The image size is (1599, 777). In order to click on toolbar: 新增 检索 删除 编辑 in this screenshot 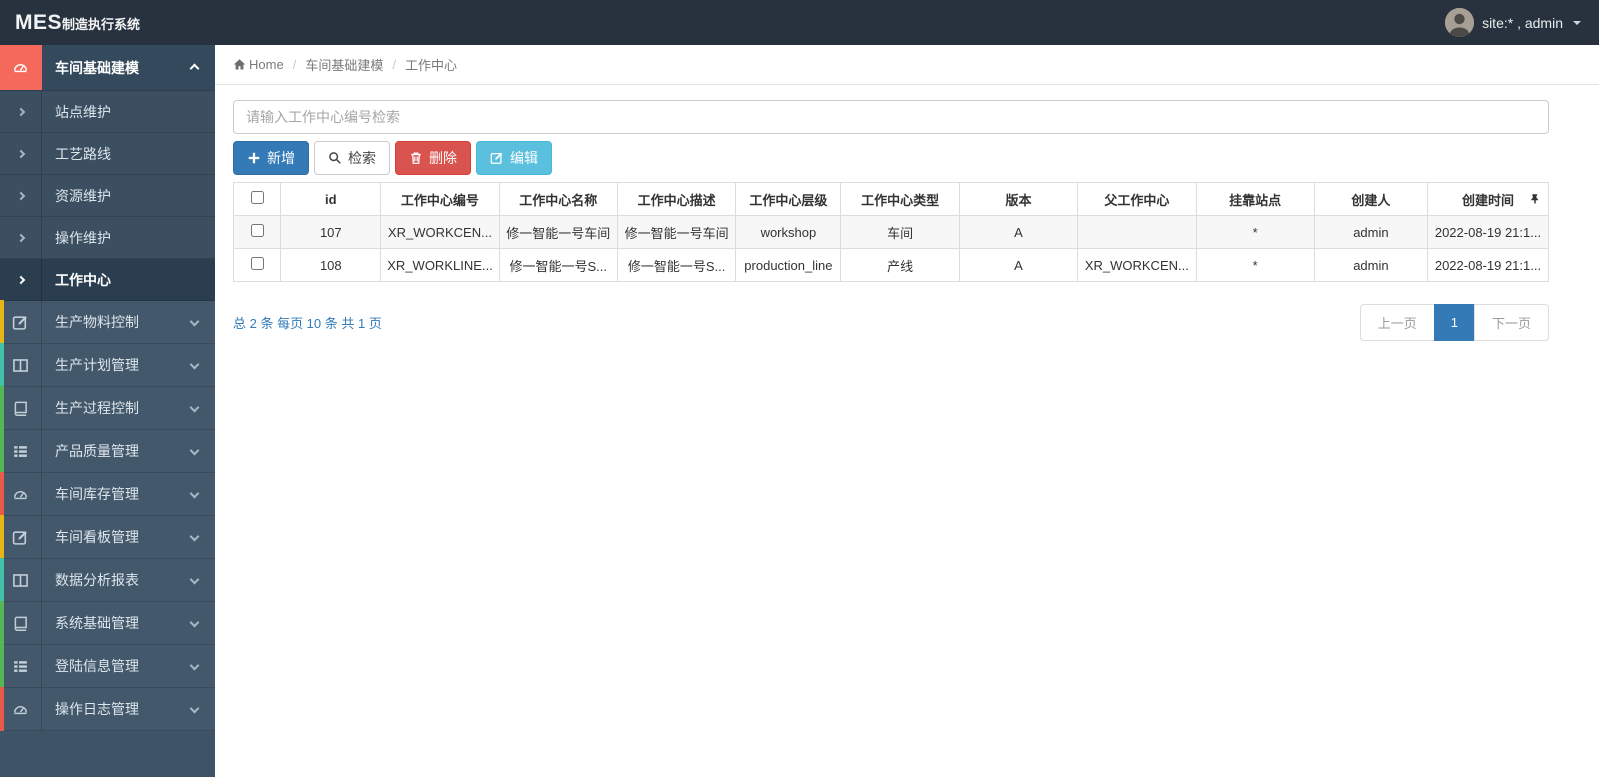, I will do `click(891, 158)`.